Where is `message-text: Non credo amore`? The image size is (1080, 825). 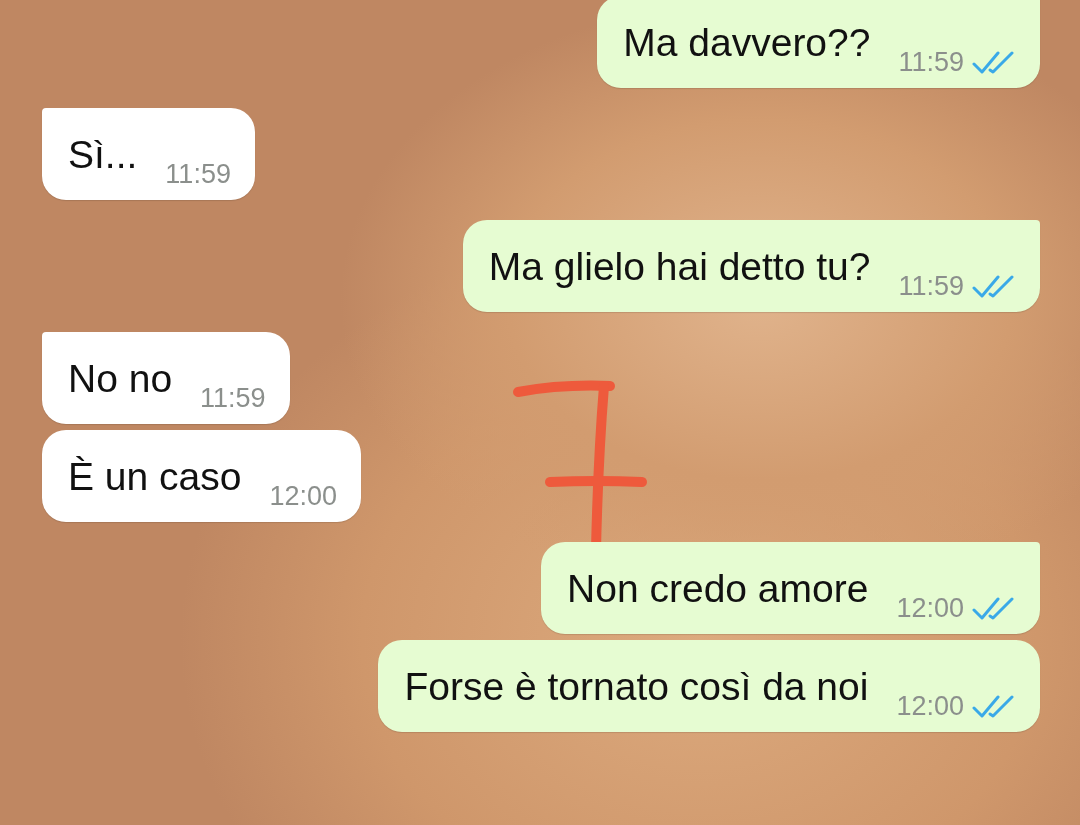 message-text: Non credo amore is located at coordinates (718, 589).